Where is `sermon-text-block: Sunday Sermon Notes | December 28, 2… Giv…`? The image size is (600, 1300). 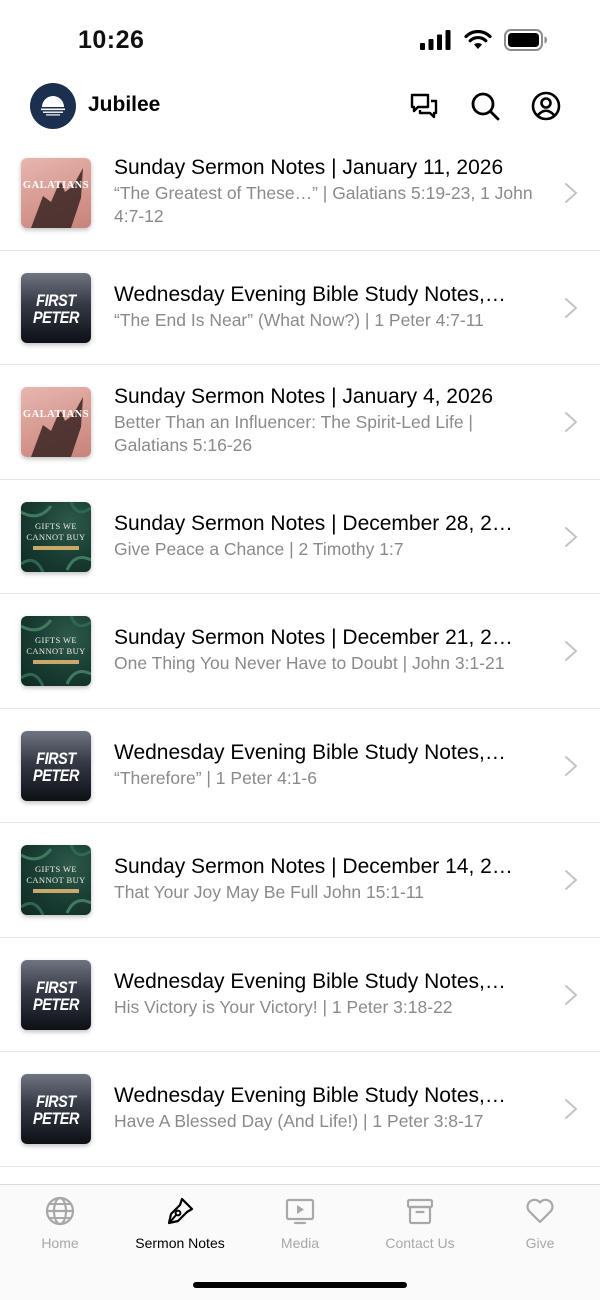 sermon-text-block: Sunday Sermon Notes | December 28, 2… Giv… is located at coordinates (329, 536).